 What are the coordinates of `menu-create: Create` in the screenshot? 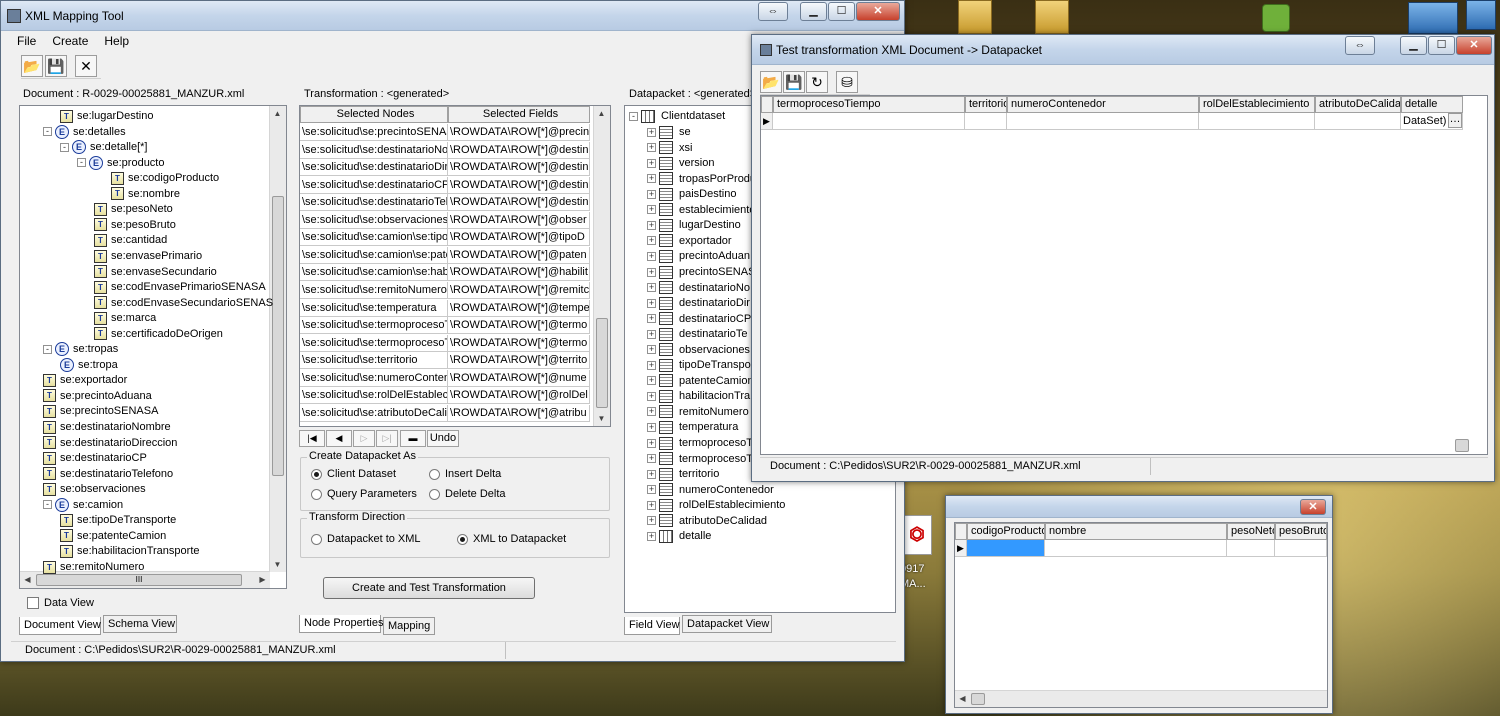 It's located at (70, 40).